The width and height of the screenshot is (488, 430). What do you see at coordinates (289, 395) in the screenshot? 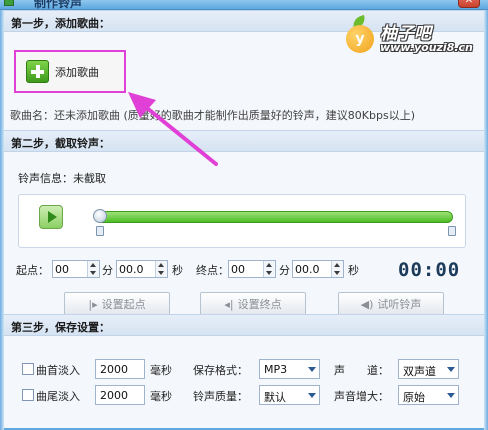
I see `ring-quality-select: 默认` at bounding box center [289, 395].